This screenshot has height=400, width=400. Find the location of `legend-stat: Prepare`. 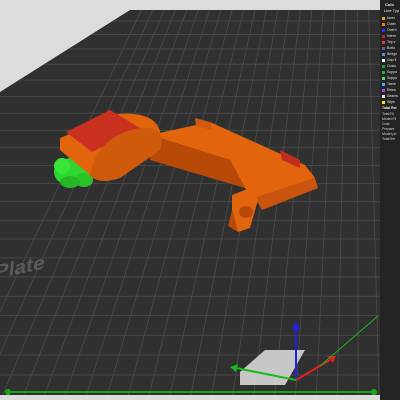

legend-stat: Prepare is located at coordinates (388, 129).